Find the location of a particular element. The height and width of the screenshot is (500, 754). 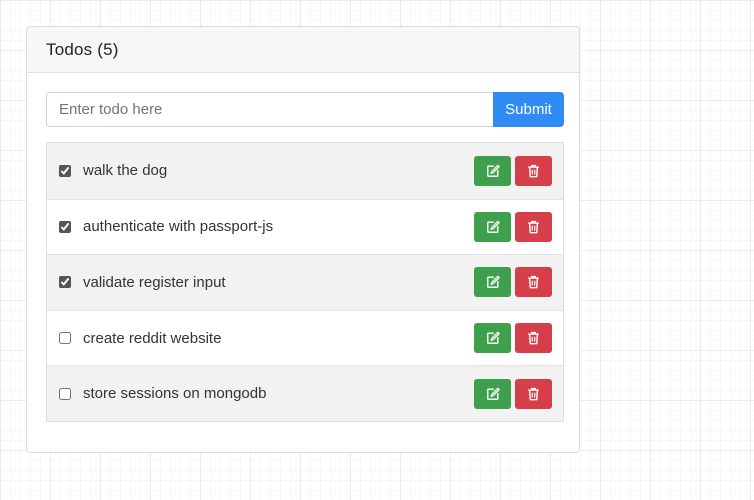

todo-input is located at coordinates (269, 109).